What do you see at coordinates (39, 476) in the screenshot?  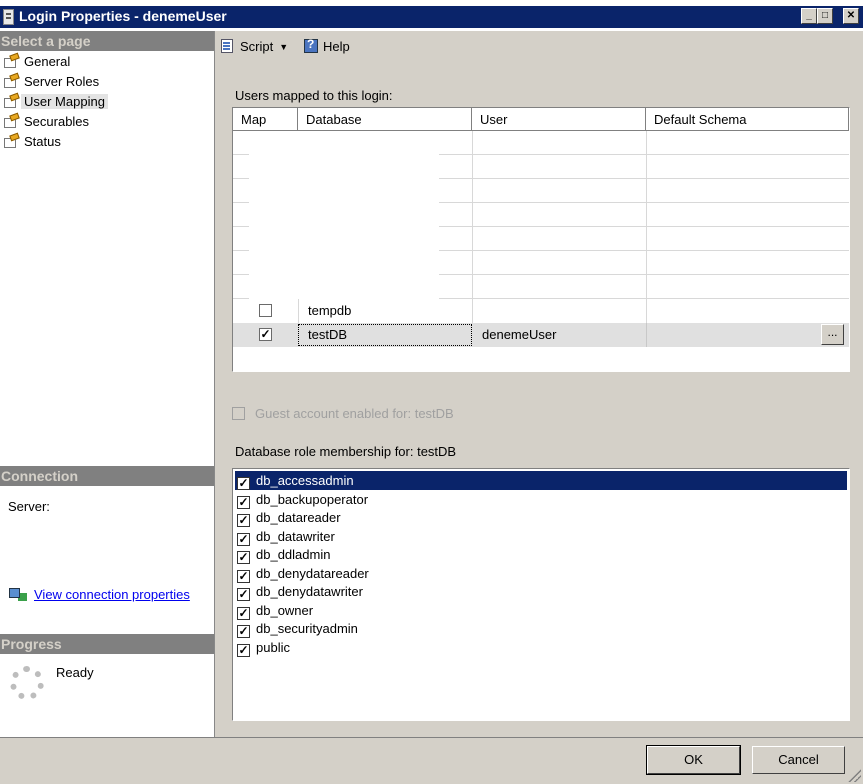 I see `connection-header-label: Connection` at bounding box center [39, 476].